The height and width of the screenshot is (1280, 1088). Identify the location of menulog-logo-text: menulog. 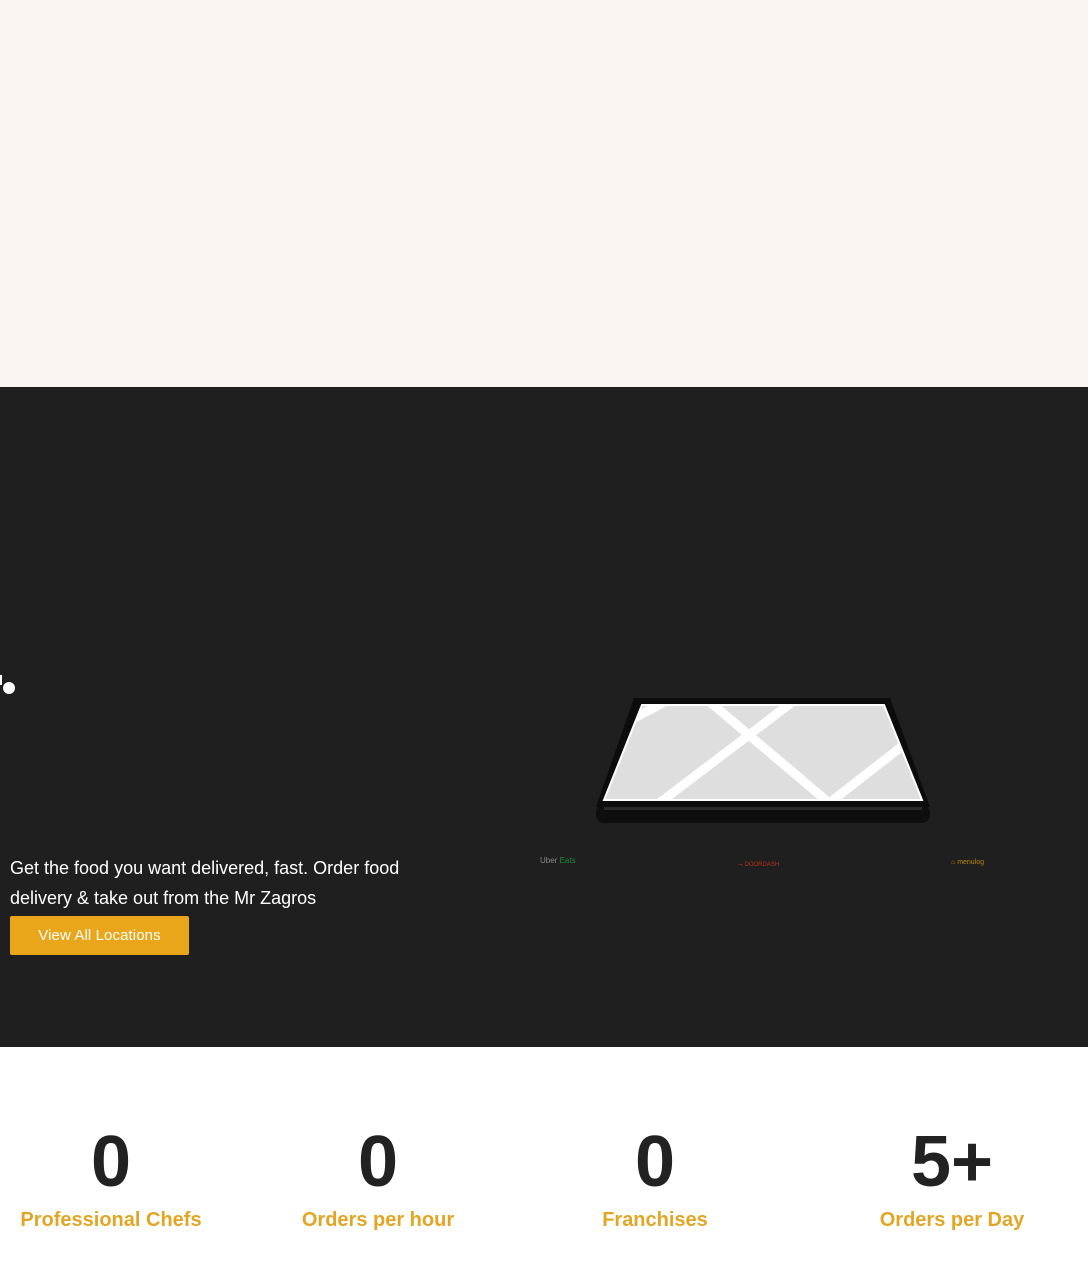
(971, 862).